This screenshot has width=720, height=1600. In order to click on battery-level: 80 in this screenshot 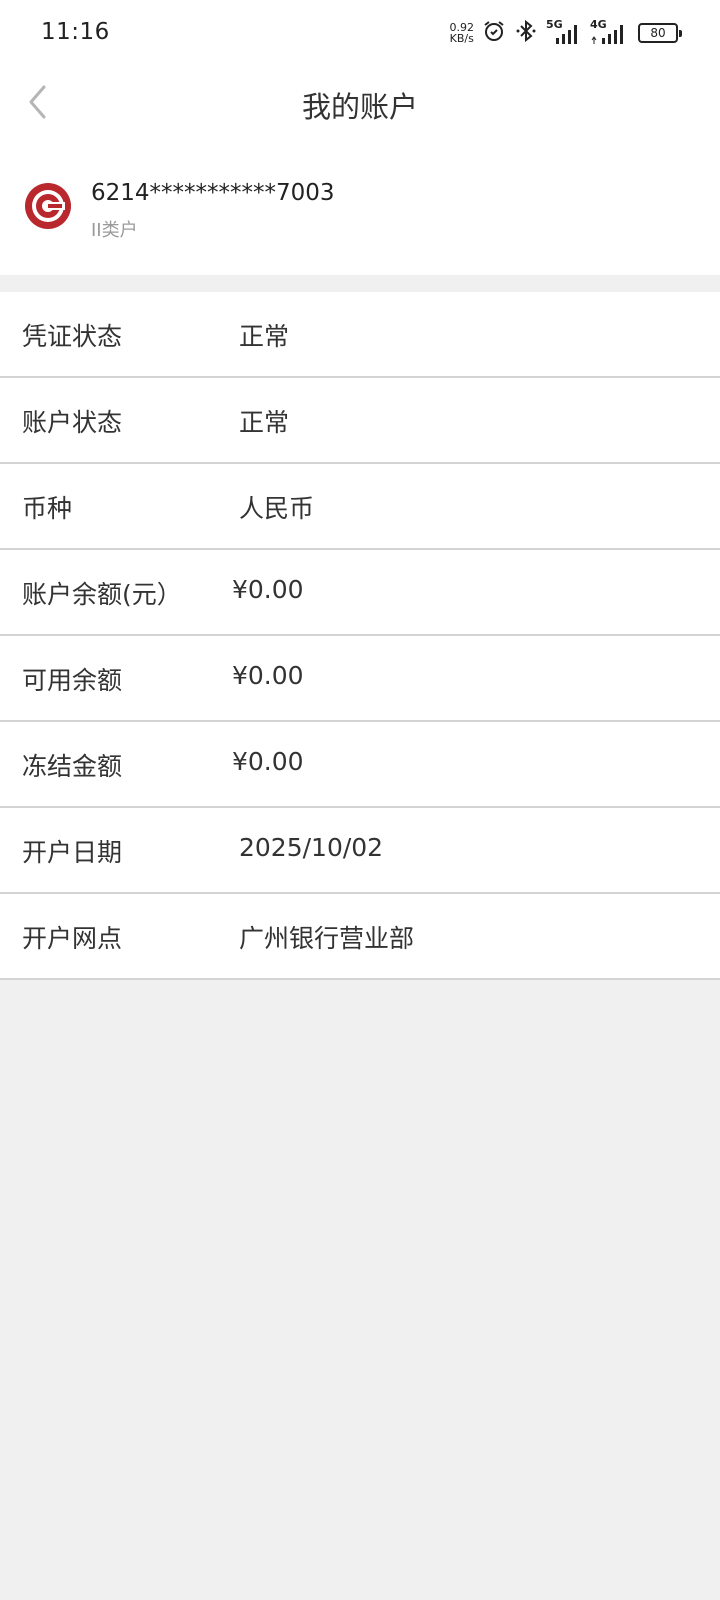, I will do `click(658, 33)`.